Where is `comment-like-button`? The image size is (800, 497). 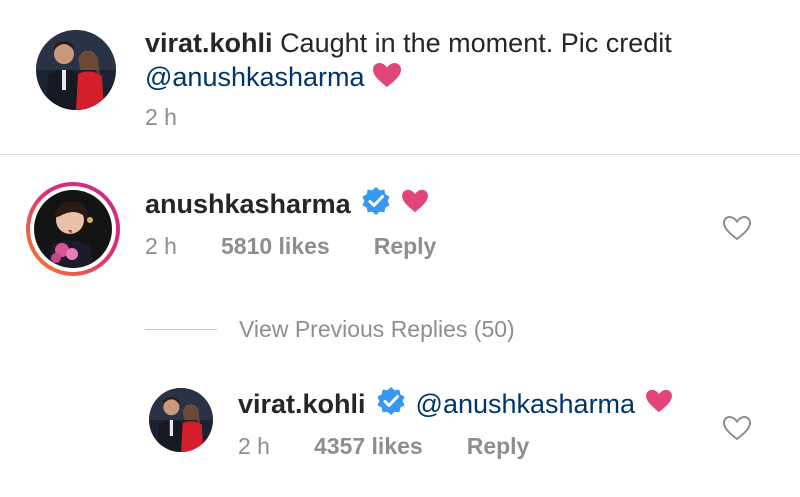 comment-like-button is located at coordinates (737, 230).